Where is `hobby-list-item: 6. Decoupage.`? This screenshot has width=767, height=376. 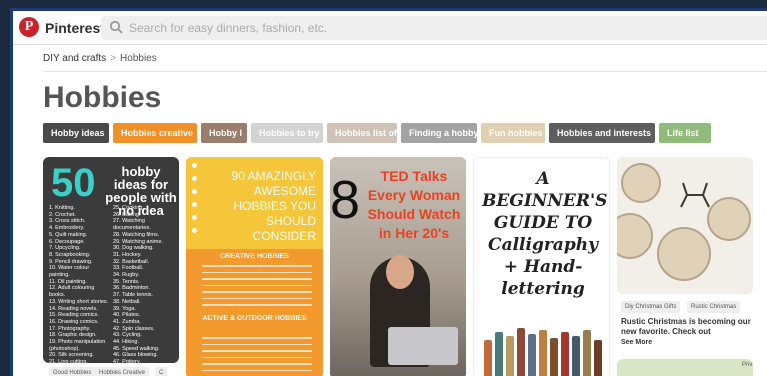
hobby-list-item: 6. Decoupage. is located at coordinates (67, 241).